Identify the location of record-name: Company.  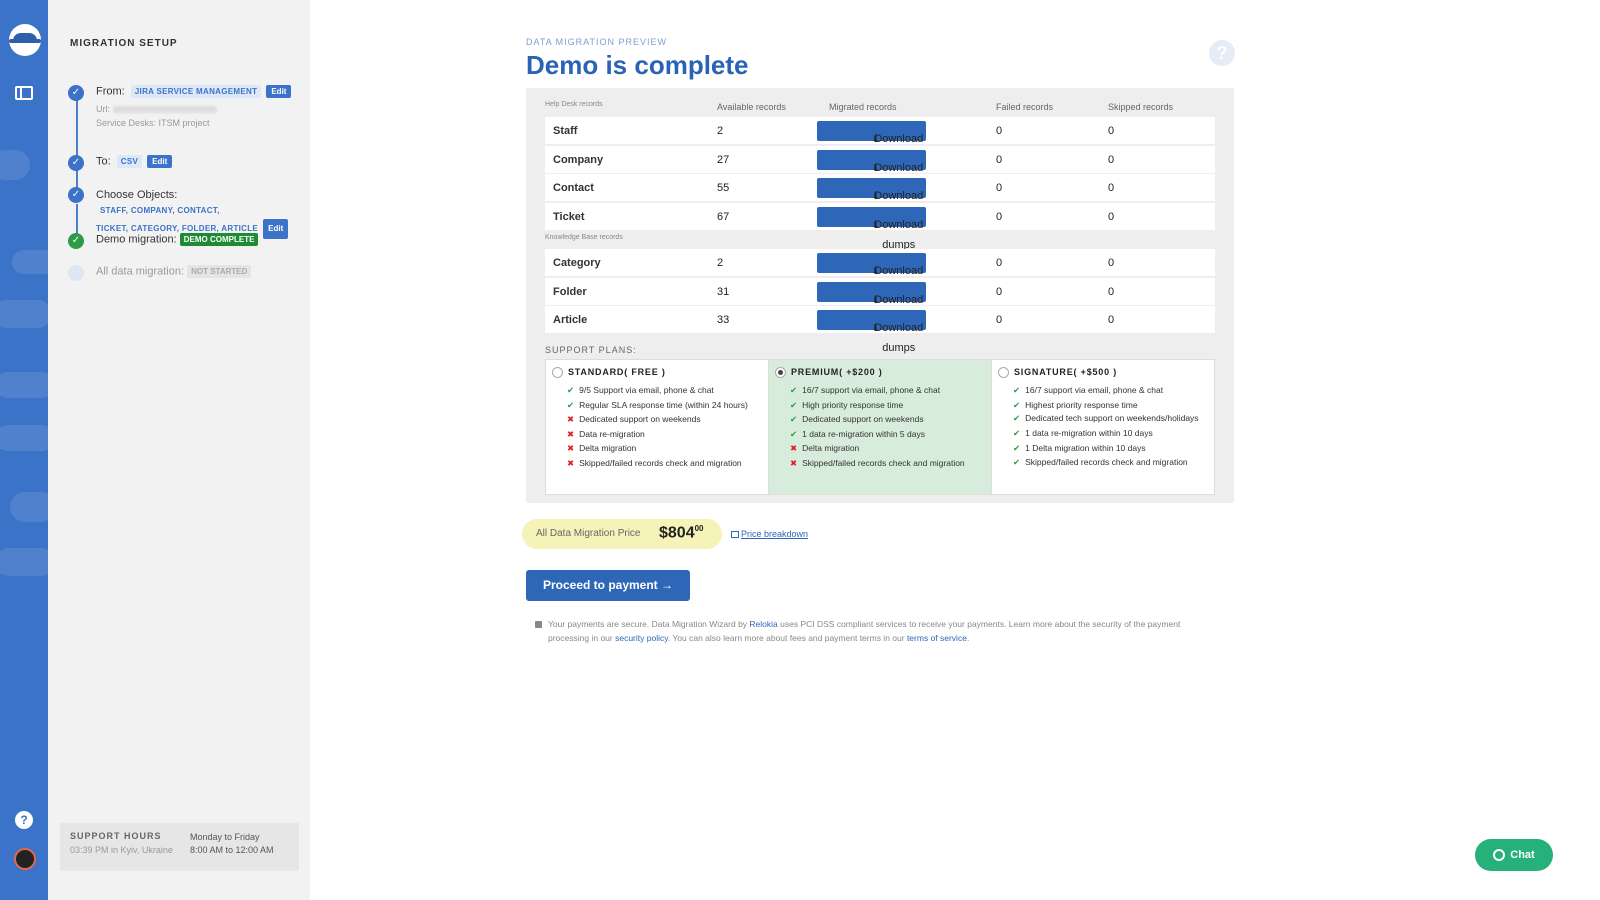
(578, 159).